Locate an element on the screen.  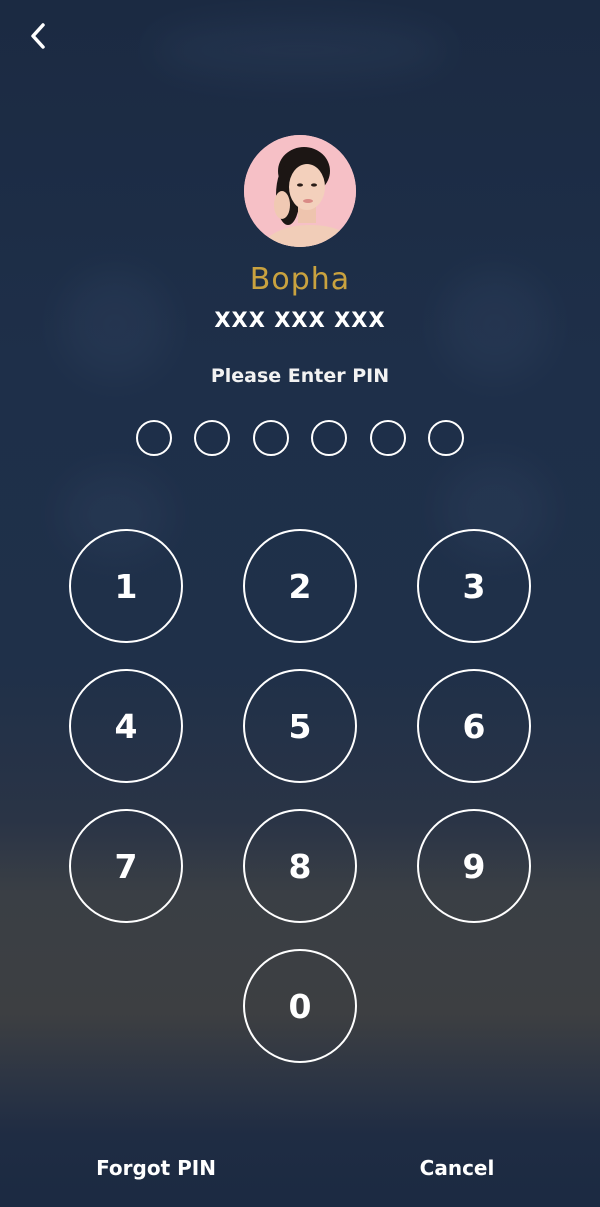
back-button is located at coordinates (38, 38).